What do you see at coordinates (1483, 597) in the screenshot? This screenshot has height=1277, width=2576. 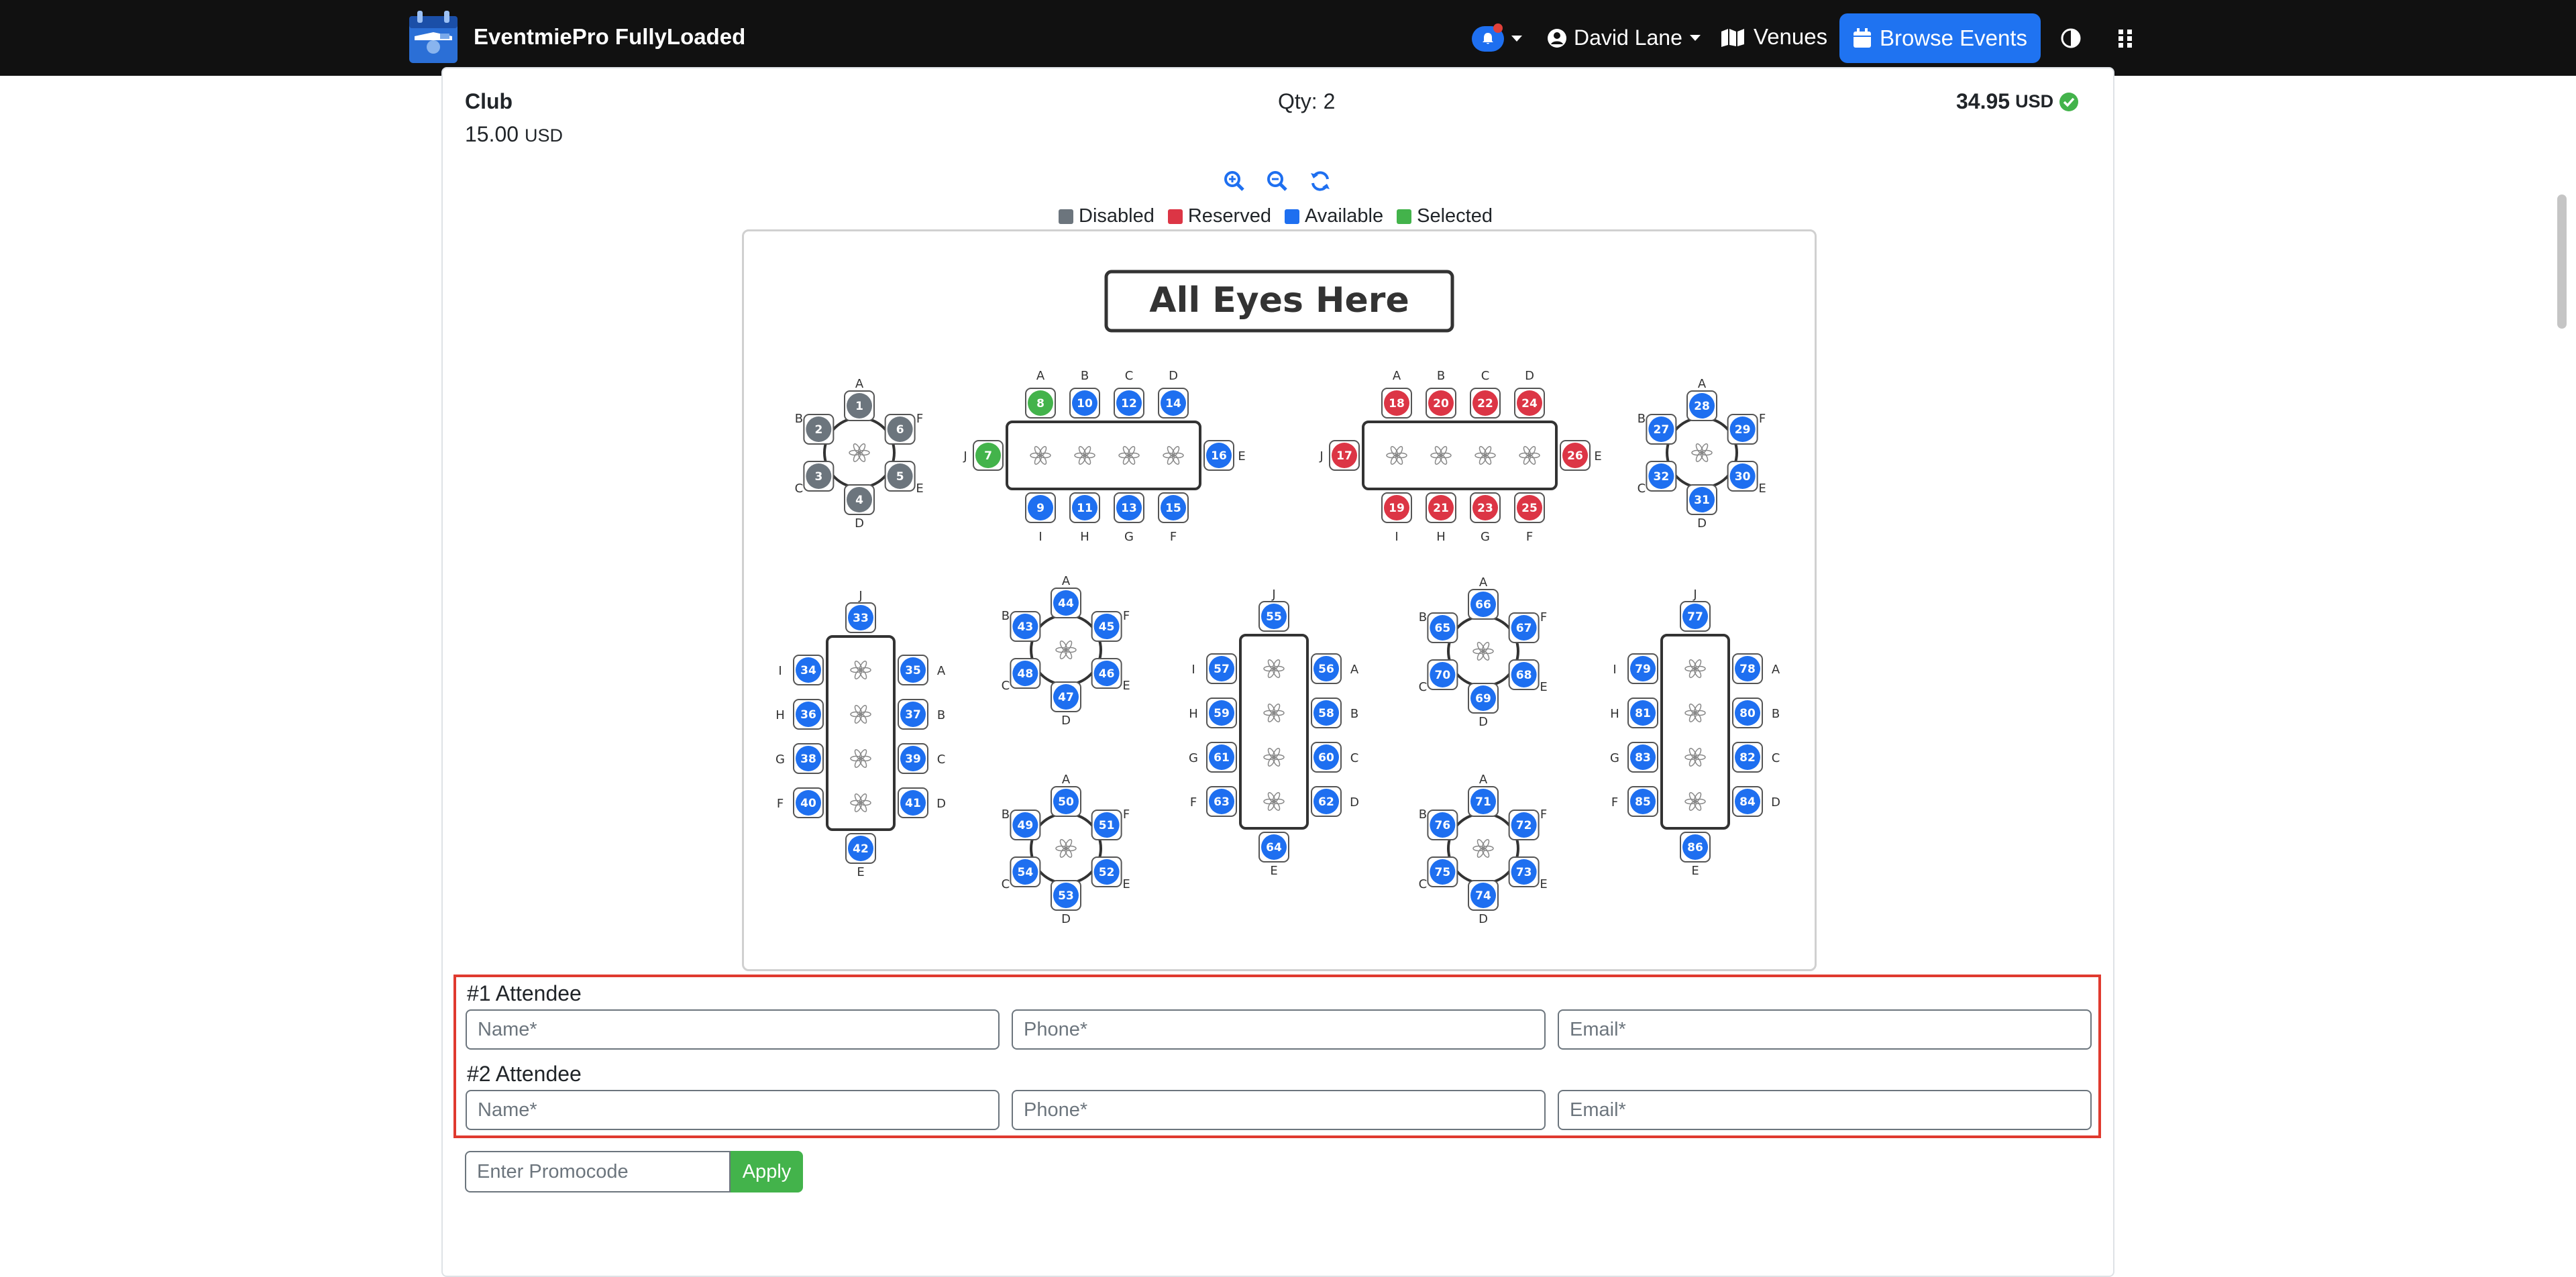 I see `seat: 66 A` at bounding box center [1483, 597].